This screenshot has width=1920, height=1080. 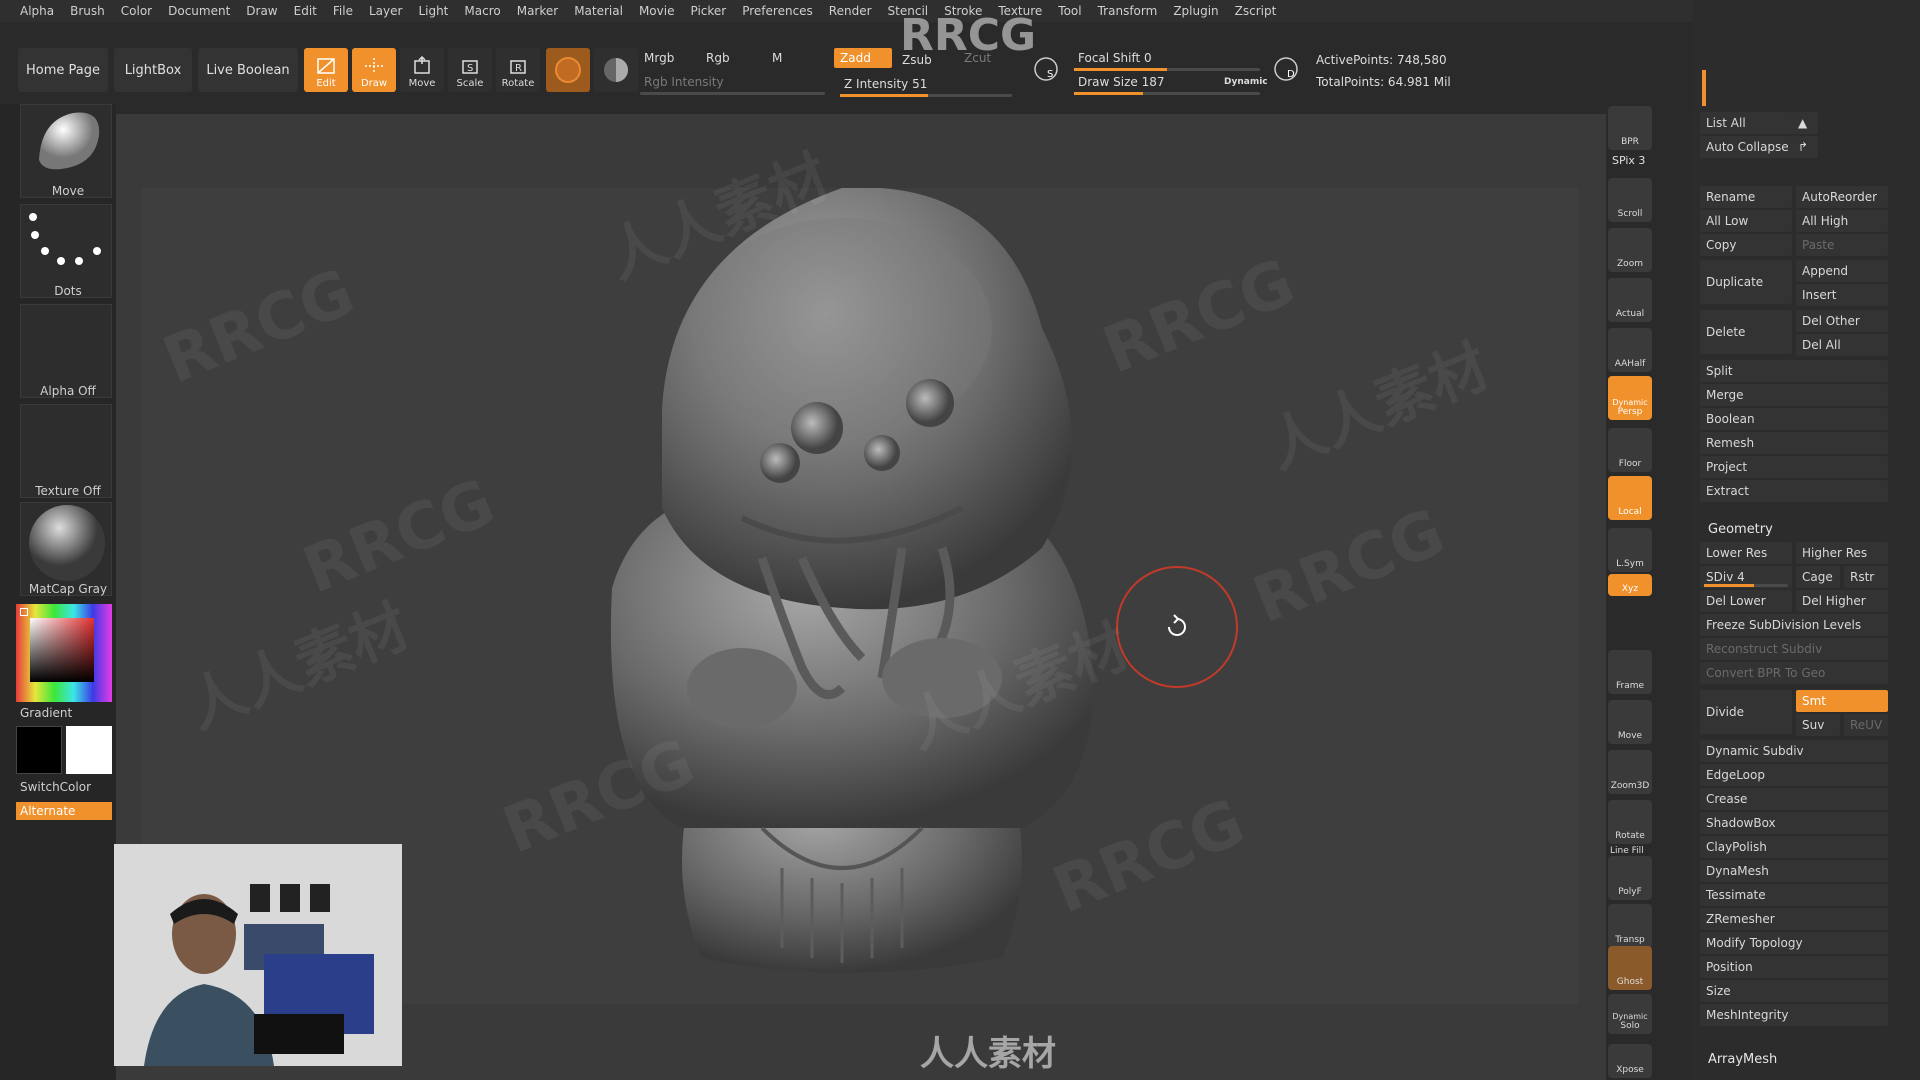 What do you see at coordinates (850, 11) in the screenshot?
I see `menu-render: Render` at bounding box center [850, 11].